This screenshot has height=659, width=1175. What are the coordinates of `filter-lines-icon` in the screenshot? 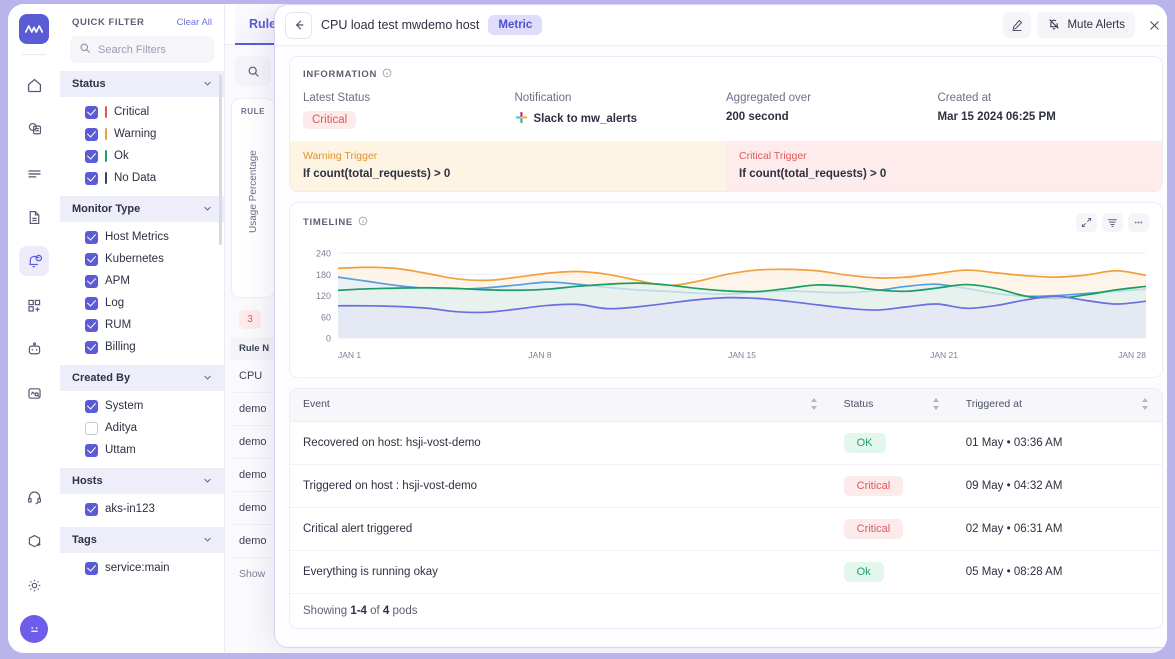 It's located at (1112, 222).